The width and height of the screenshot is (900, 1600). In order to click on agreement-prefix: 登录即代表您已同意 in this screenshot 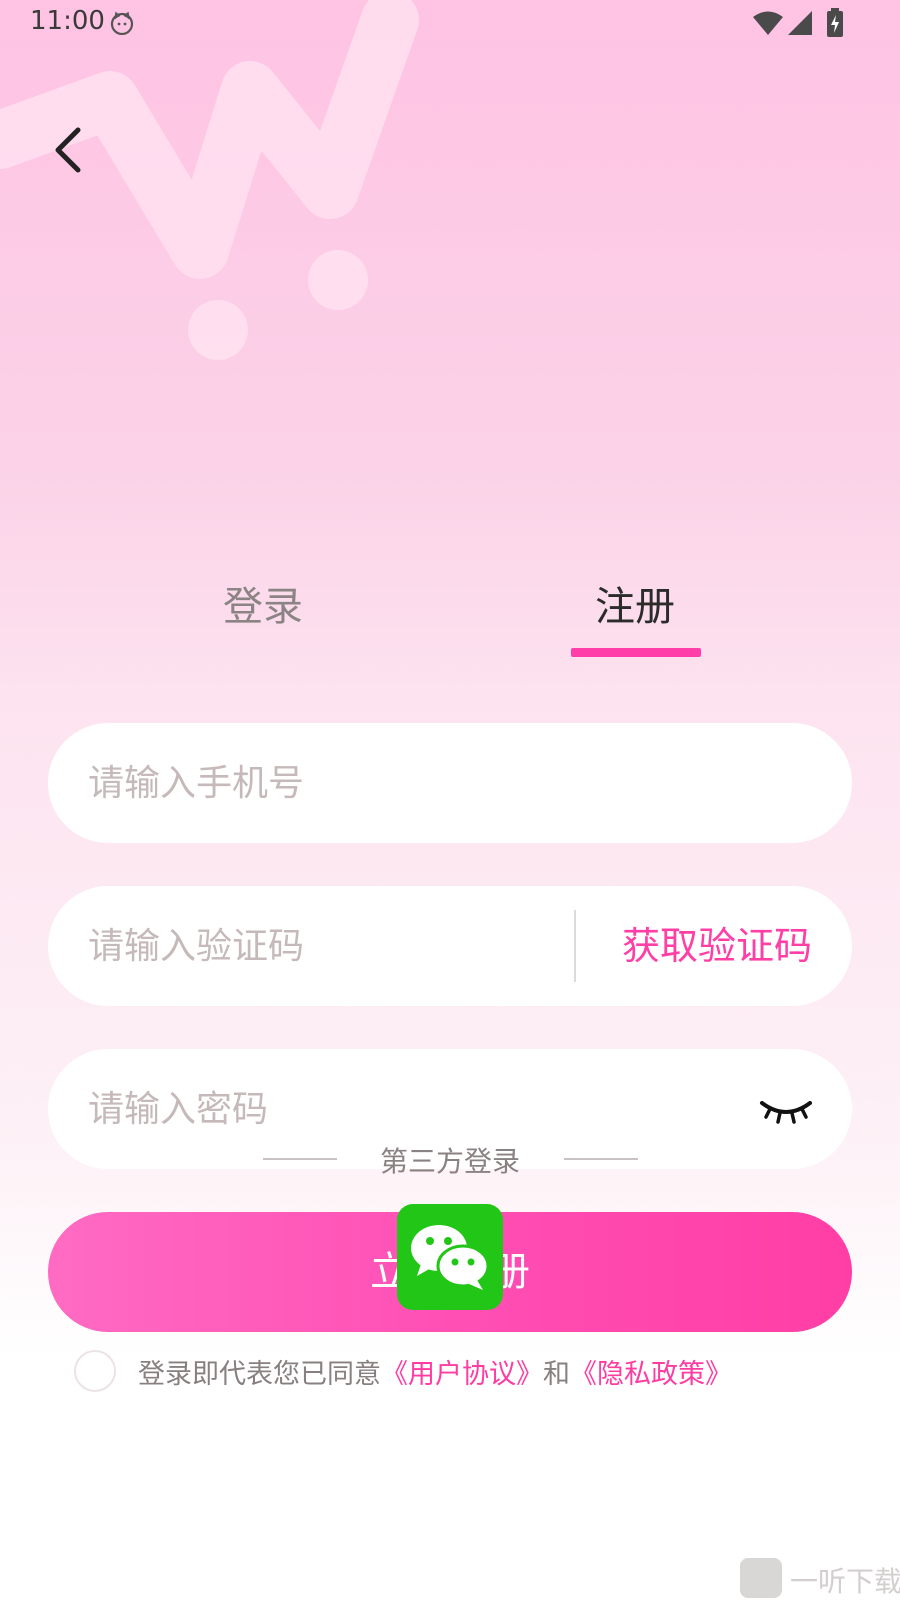, I will do `click(259, 1374)`.